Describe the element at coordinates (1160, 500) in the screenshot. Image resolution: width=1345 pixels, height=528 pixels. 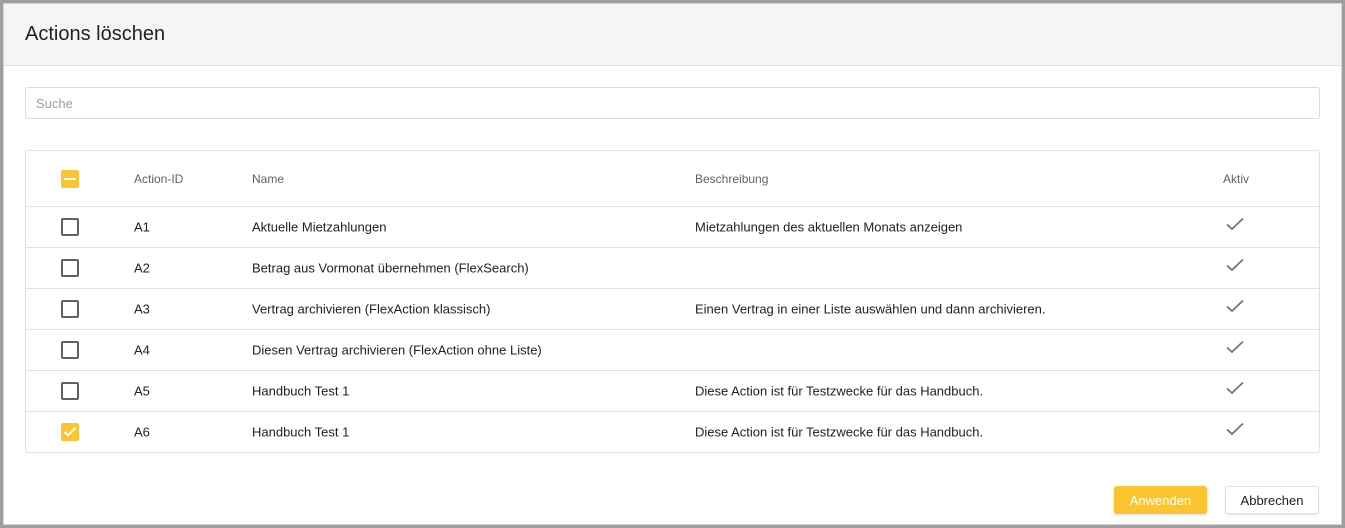
I see `apply-button: Anwenden` at that location.